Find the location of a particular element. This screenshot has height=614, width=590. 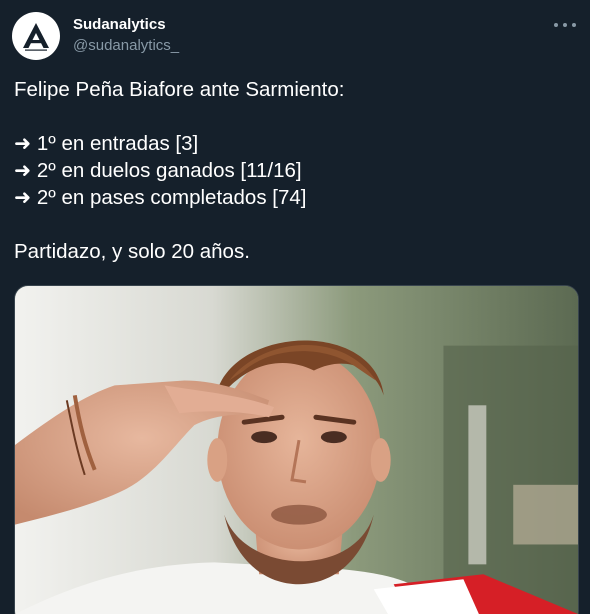

tweet-line-stat: ➜ 1º en entradas [3] is located at coordinates (106, 143).